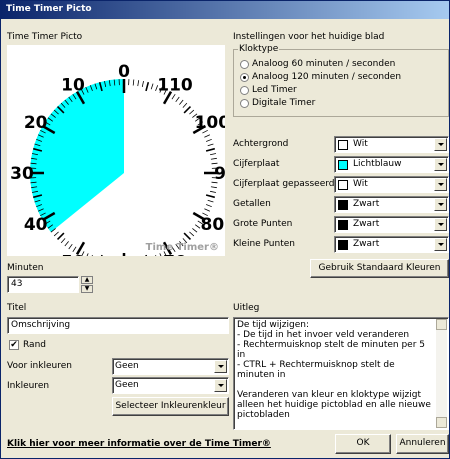 This screenshot has width=450, height=459. Describe the element at coordinates (25, 268) in the screenshot. I see `minutes-label: Minuten` at that location.